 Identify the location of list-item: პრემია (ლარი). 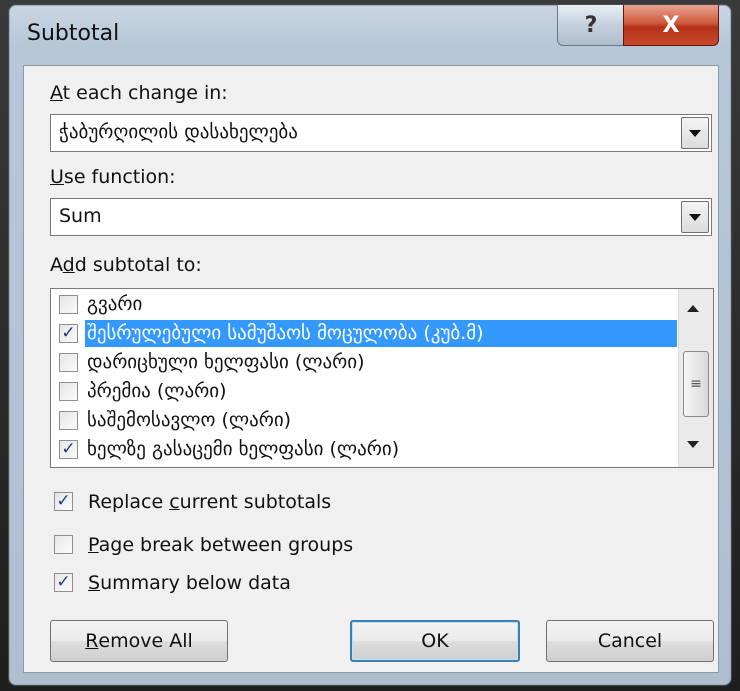
(361, 392).